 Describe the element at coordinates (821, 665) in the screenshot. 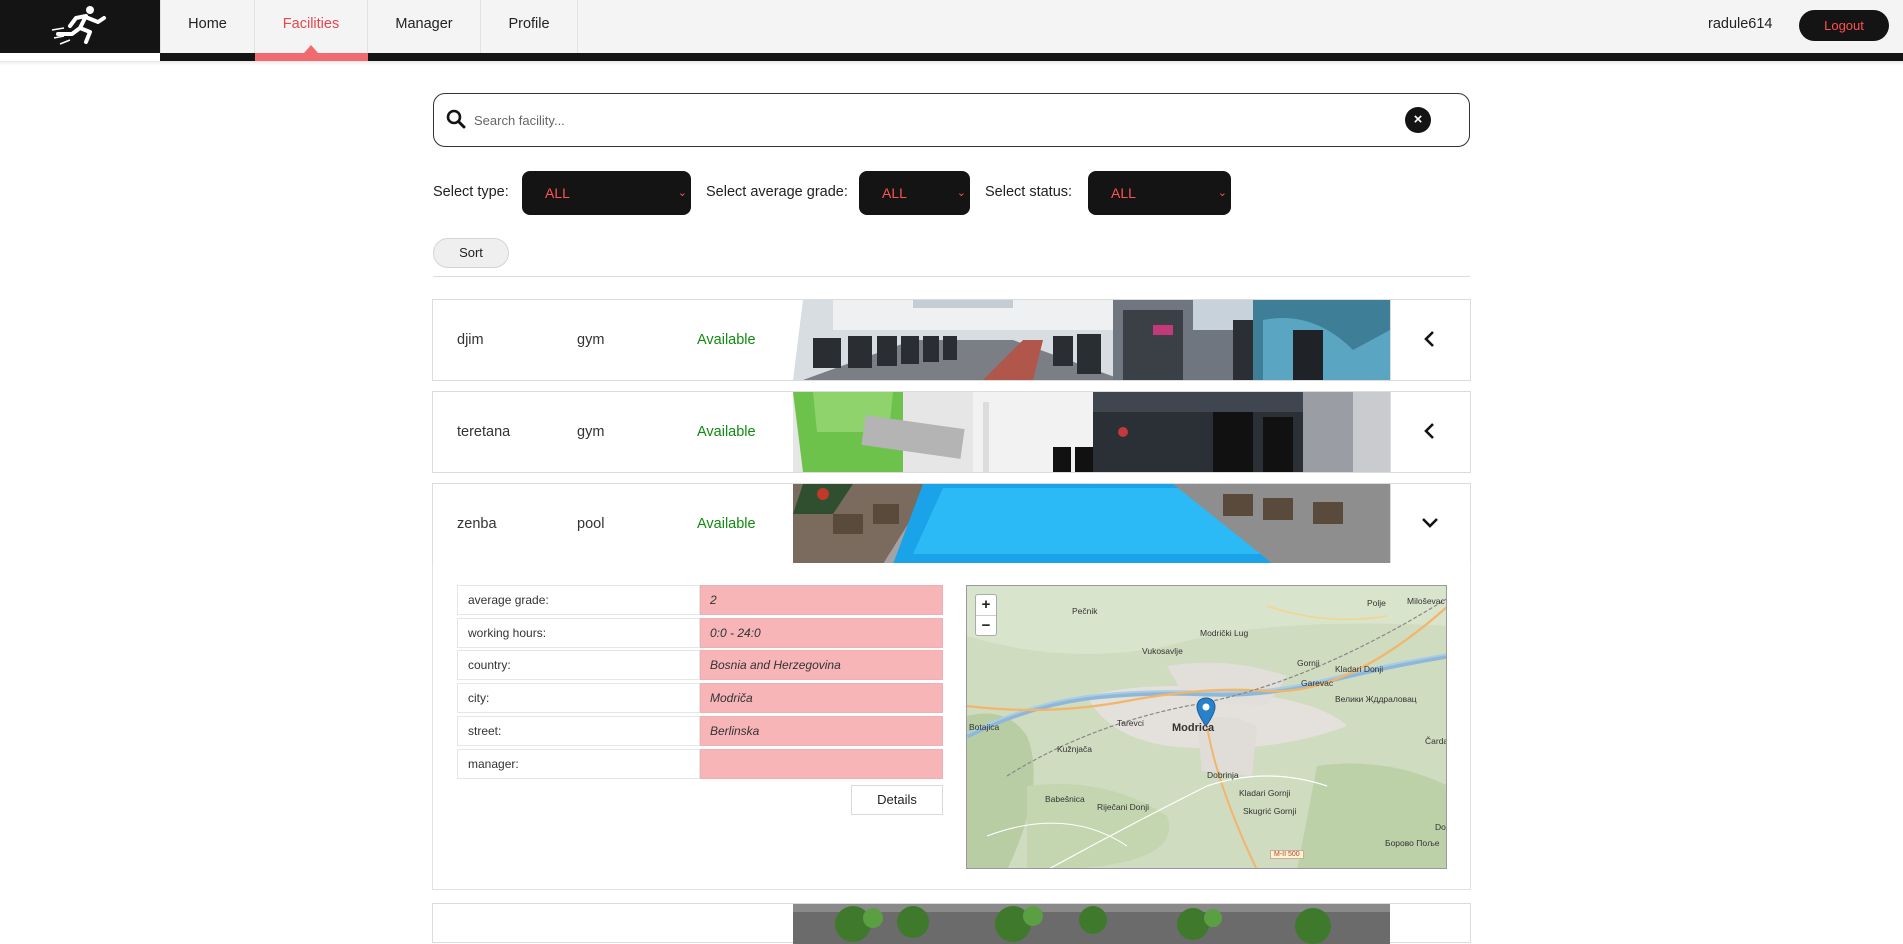

I see `detail-value: Bosnia and Herzegovina` at that location.